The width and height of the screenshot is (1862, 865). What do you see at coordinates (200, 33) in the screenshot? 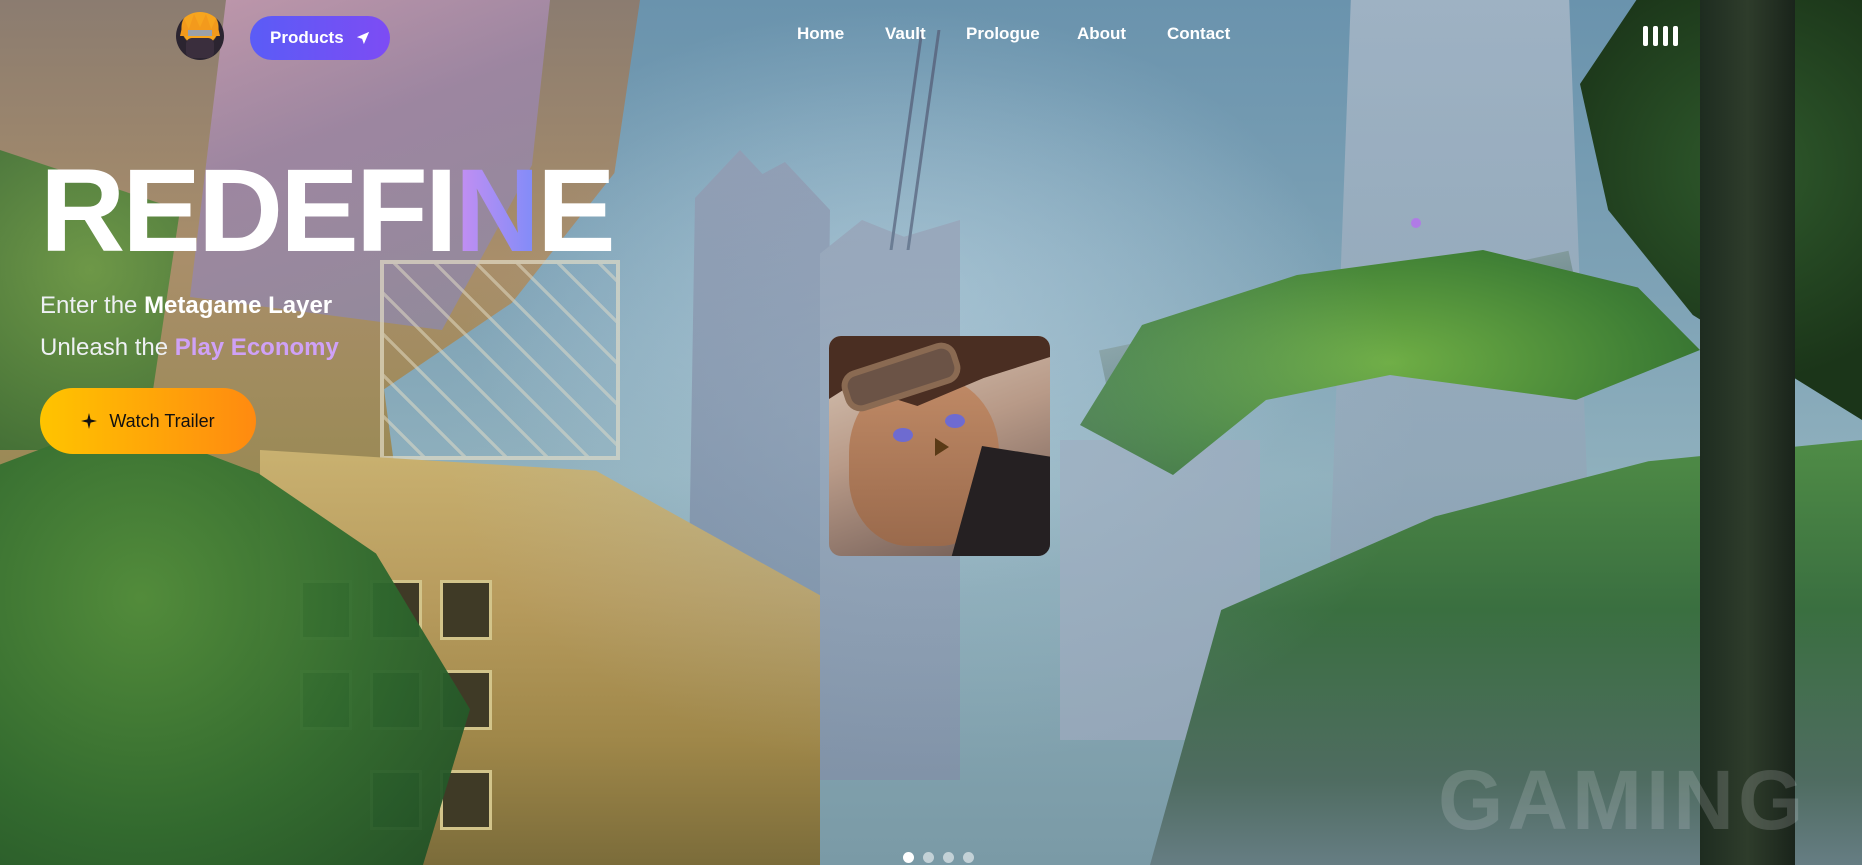
I see `logo-headband` at bounding box center [200, 33].